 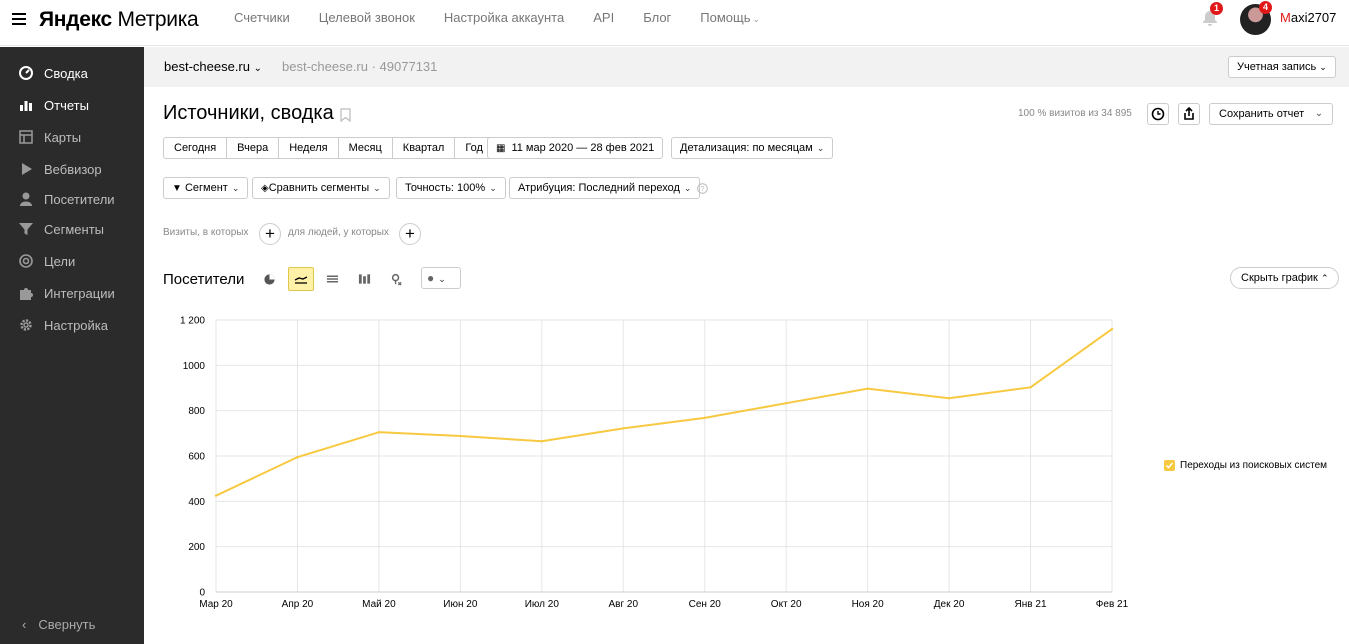 I want to click on save-report-dropdown: ⌄, so click(x=1319, y=114).